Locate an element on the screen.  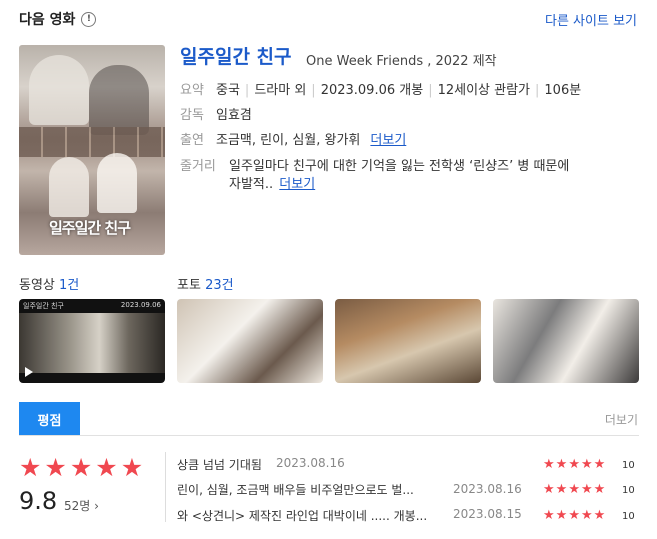
average-score: 9.8 is located at coordinates (38, 501).